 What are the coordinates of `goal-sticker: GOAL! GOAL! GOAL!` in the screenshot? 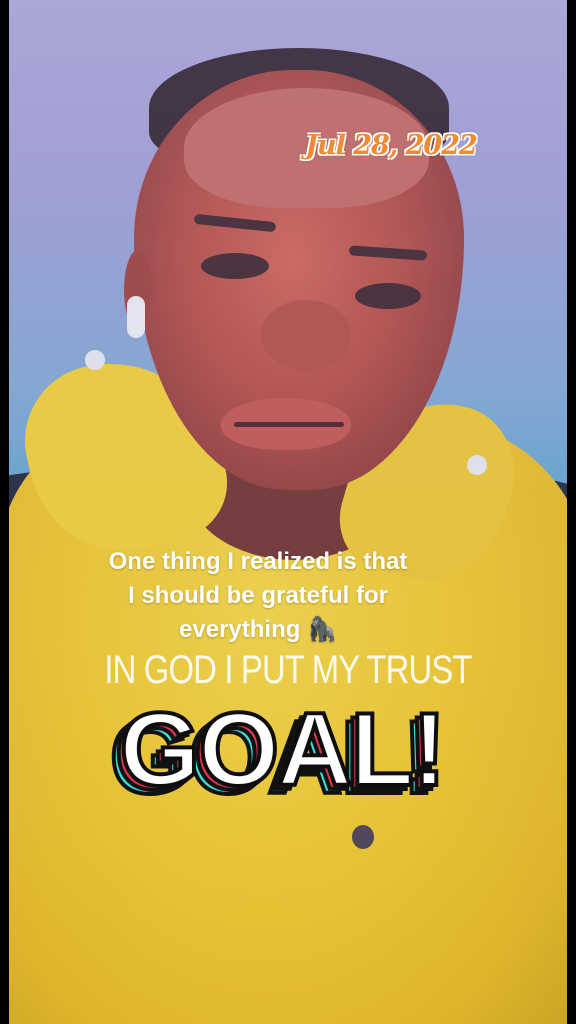 It's located at (282, 754).